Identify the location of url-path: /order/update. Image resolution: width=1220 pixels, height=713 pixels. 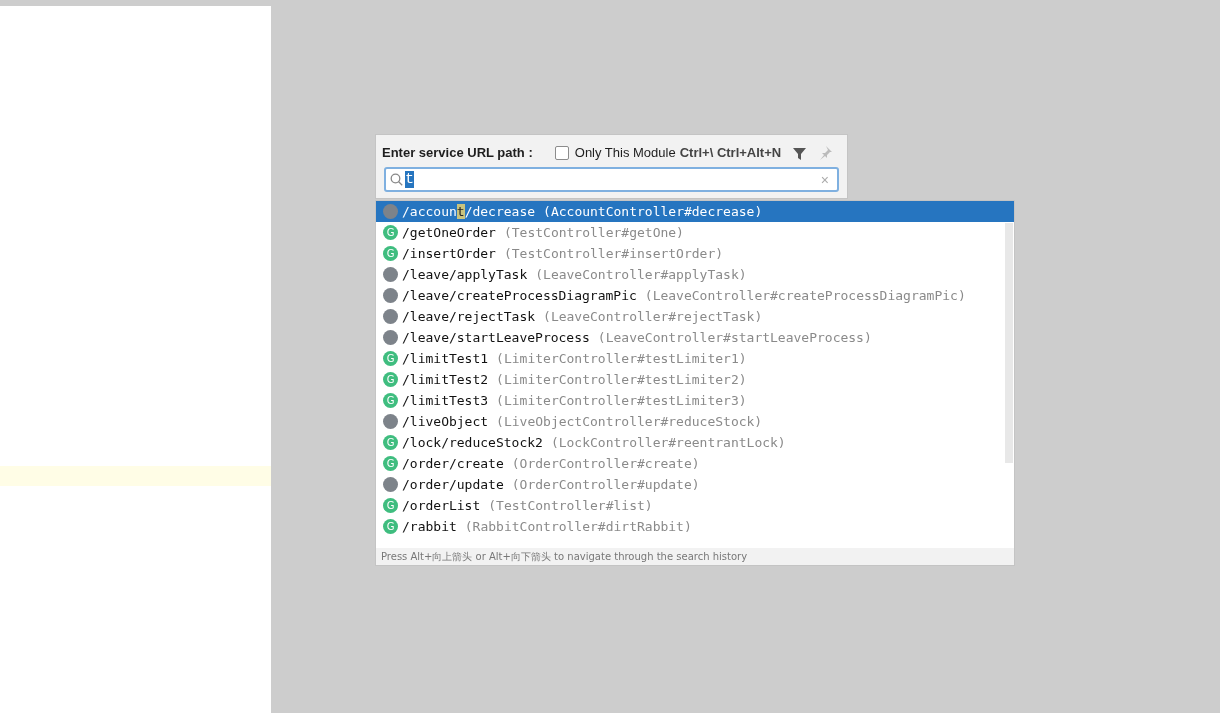
(453, 484).